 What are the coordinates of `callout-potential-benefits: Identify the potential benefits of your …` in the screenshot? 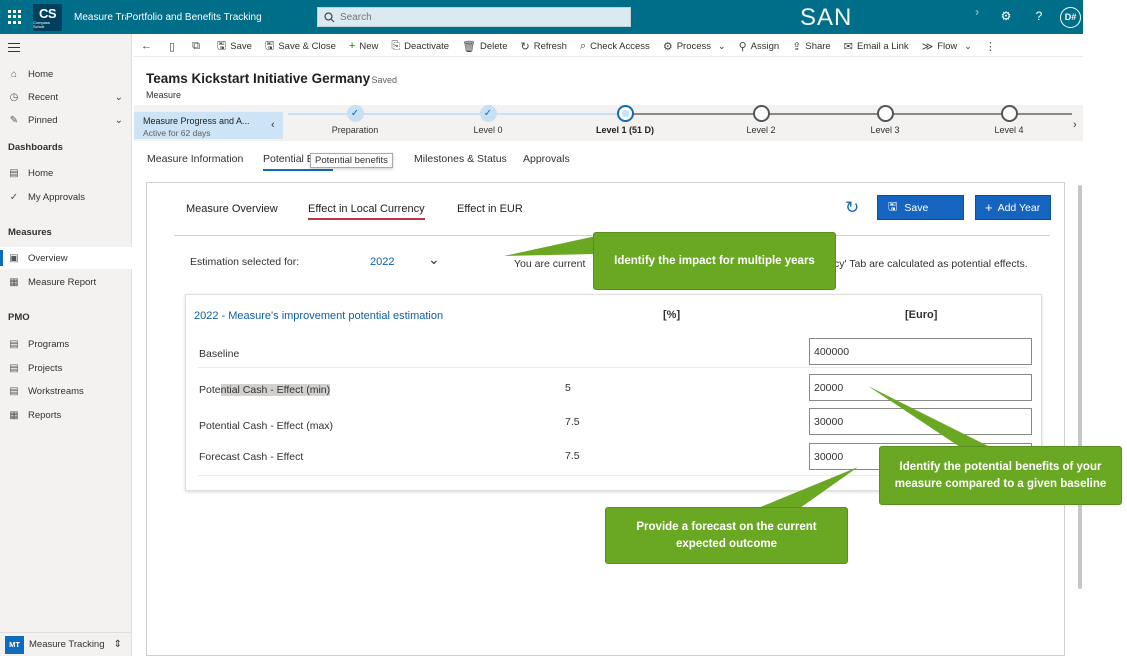 It's located at (1000, 475).